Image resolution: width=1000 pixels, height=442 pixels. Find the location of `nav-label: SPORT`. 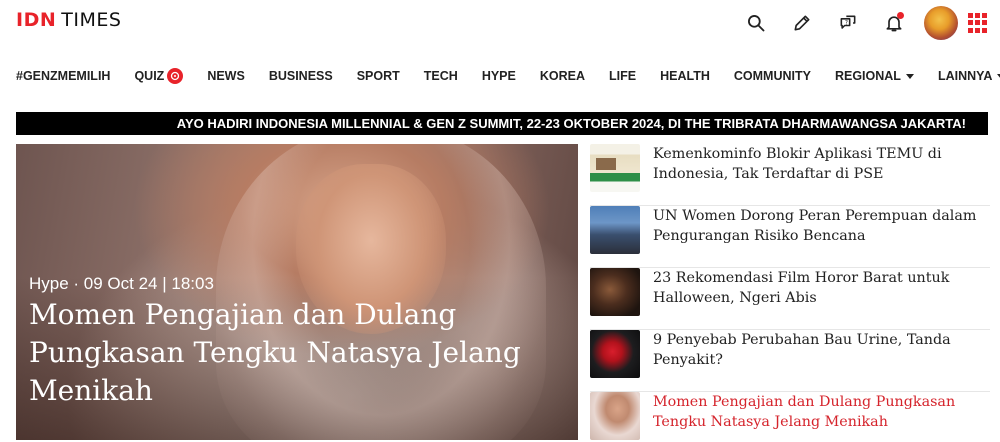

nav-label: SPORT is located at coordinates (378, 76).